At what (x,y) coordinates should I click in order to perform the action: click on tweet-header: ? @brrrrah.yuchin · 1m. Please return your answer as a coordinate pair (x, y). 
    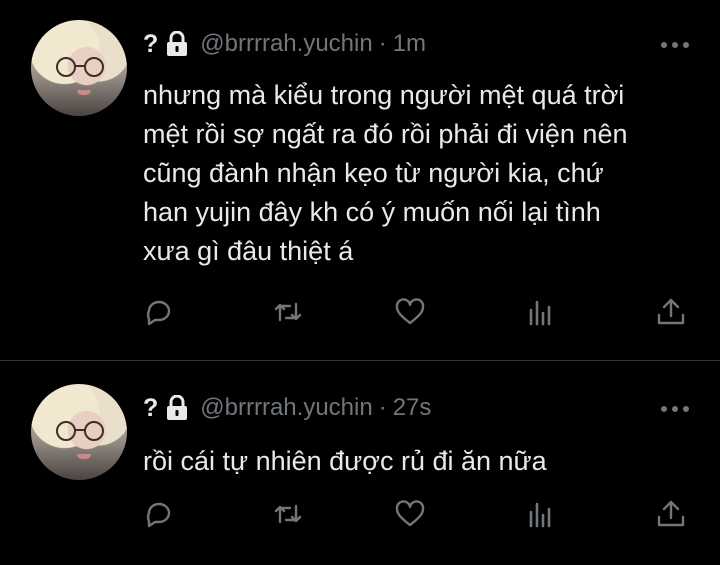
    Looking at the image, I should click on (284, 44).